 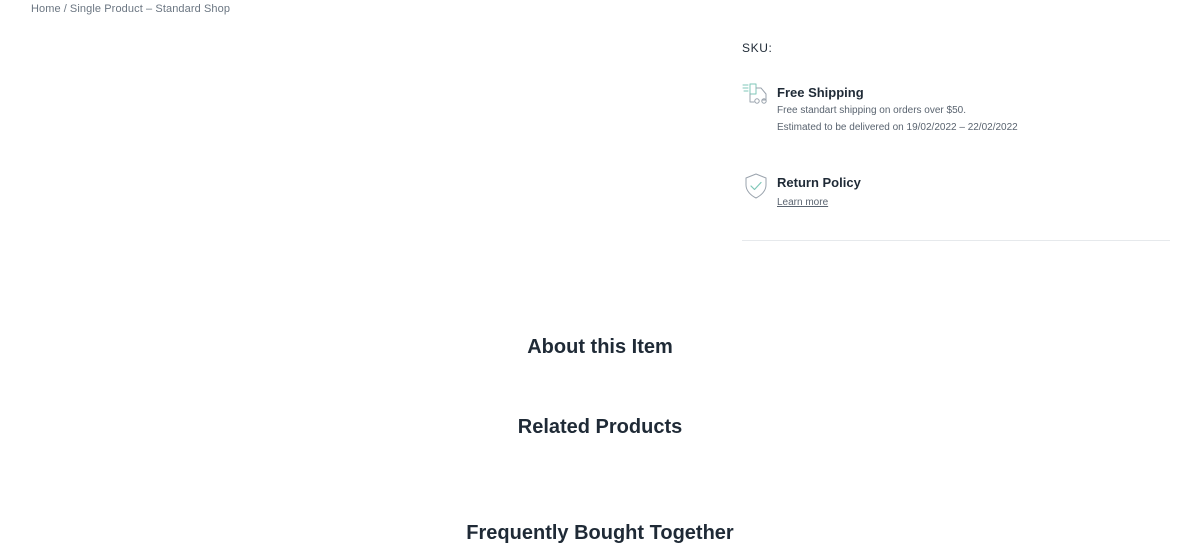 I want to click on related-products-heading: Related Products, so click(x=600, y=427).